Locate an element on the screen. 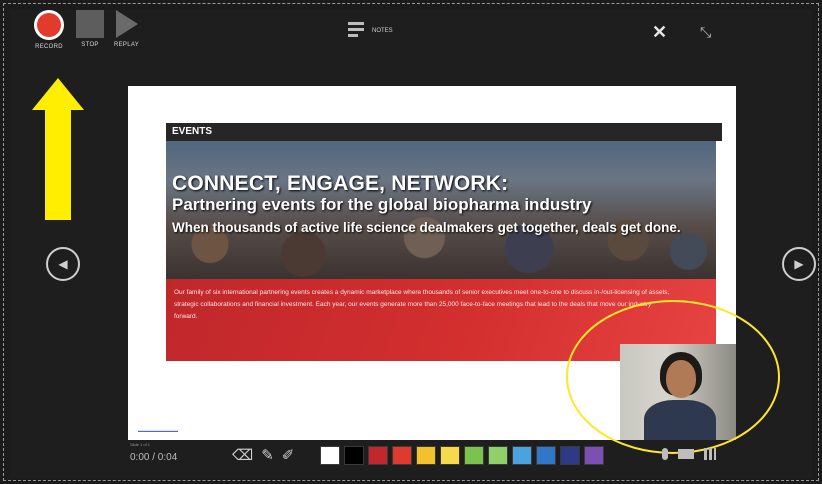 The height and width of the screenshot is (484, 822). pen-tools: ⌫ ✎ ✐ is located at coordinates (263, 455).